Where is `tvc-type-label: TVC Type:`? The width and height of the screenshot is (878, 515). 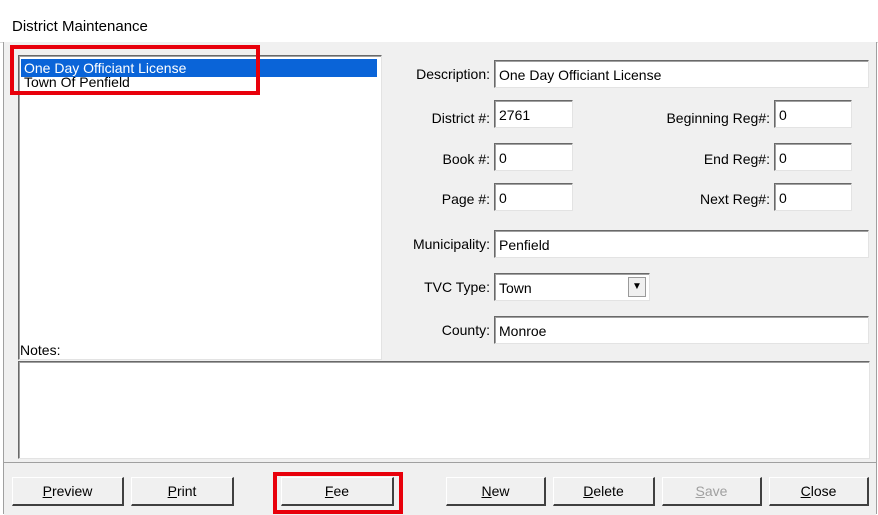
tvc-type-label: TVC Type: is located at coordinates (457, 287).